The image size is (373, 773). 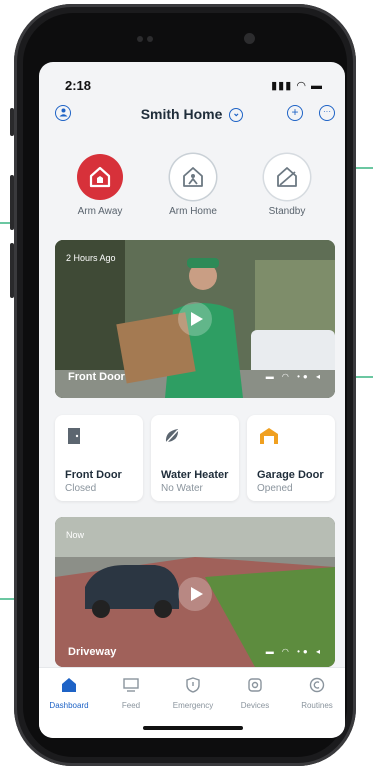 I want to click on device-icon, so click(x=255, y=685).